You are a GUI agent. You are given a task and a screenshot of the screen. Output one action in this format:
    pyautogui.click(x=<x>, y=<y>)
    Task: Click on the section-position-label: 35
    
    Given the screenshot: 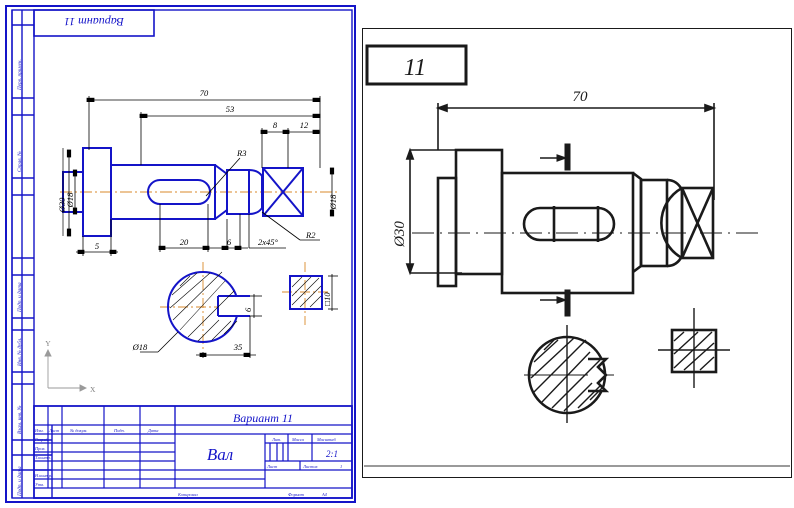 What is the action you would take?
    pyautogui.click(x=238, y=347)
    